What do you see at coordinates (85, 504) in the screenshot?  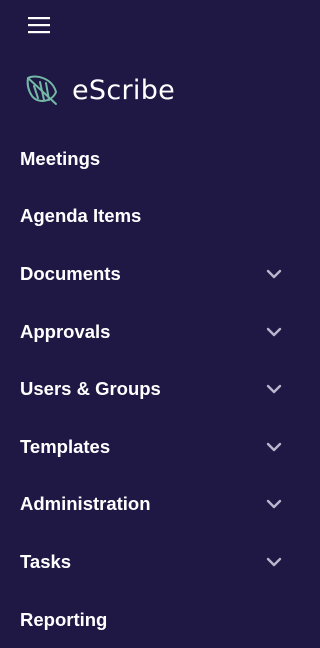 I see `sidebar-item-label: Administration` at bounding box center [85, 504].